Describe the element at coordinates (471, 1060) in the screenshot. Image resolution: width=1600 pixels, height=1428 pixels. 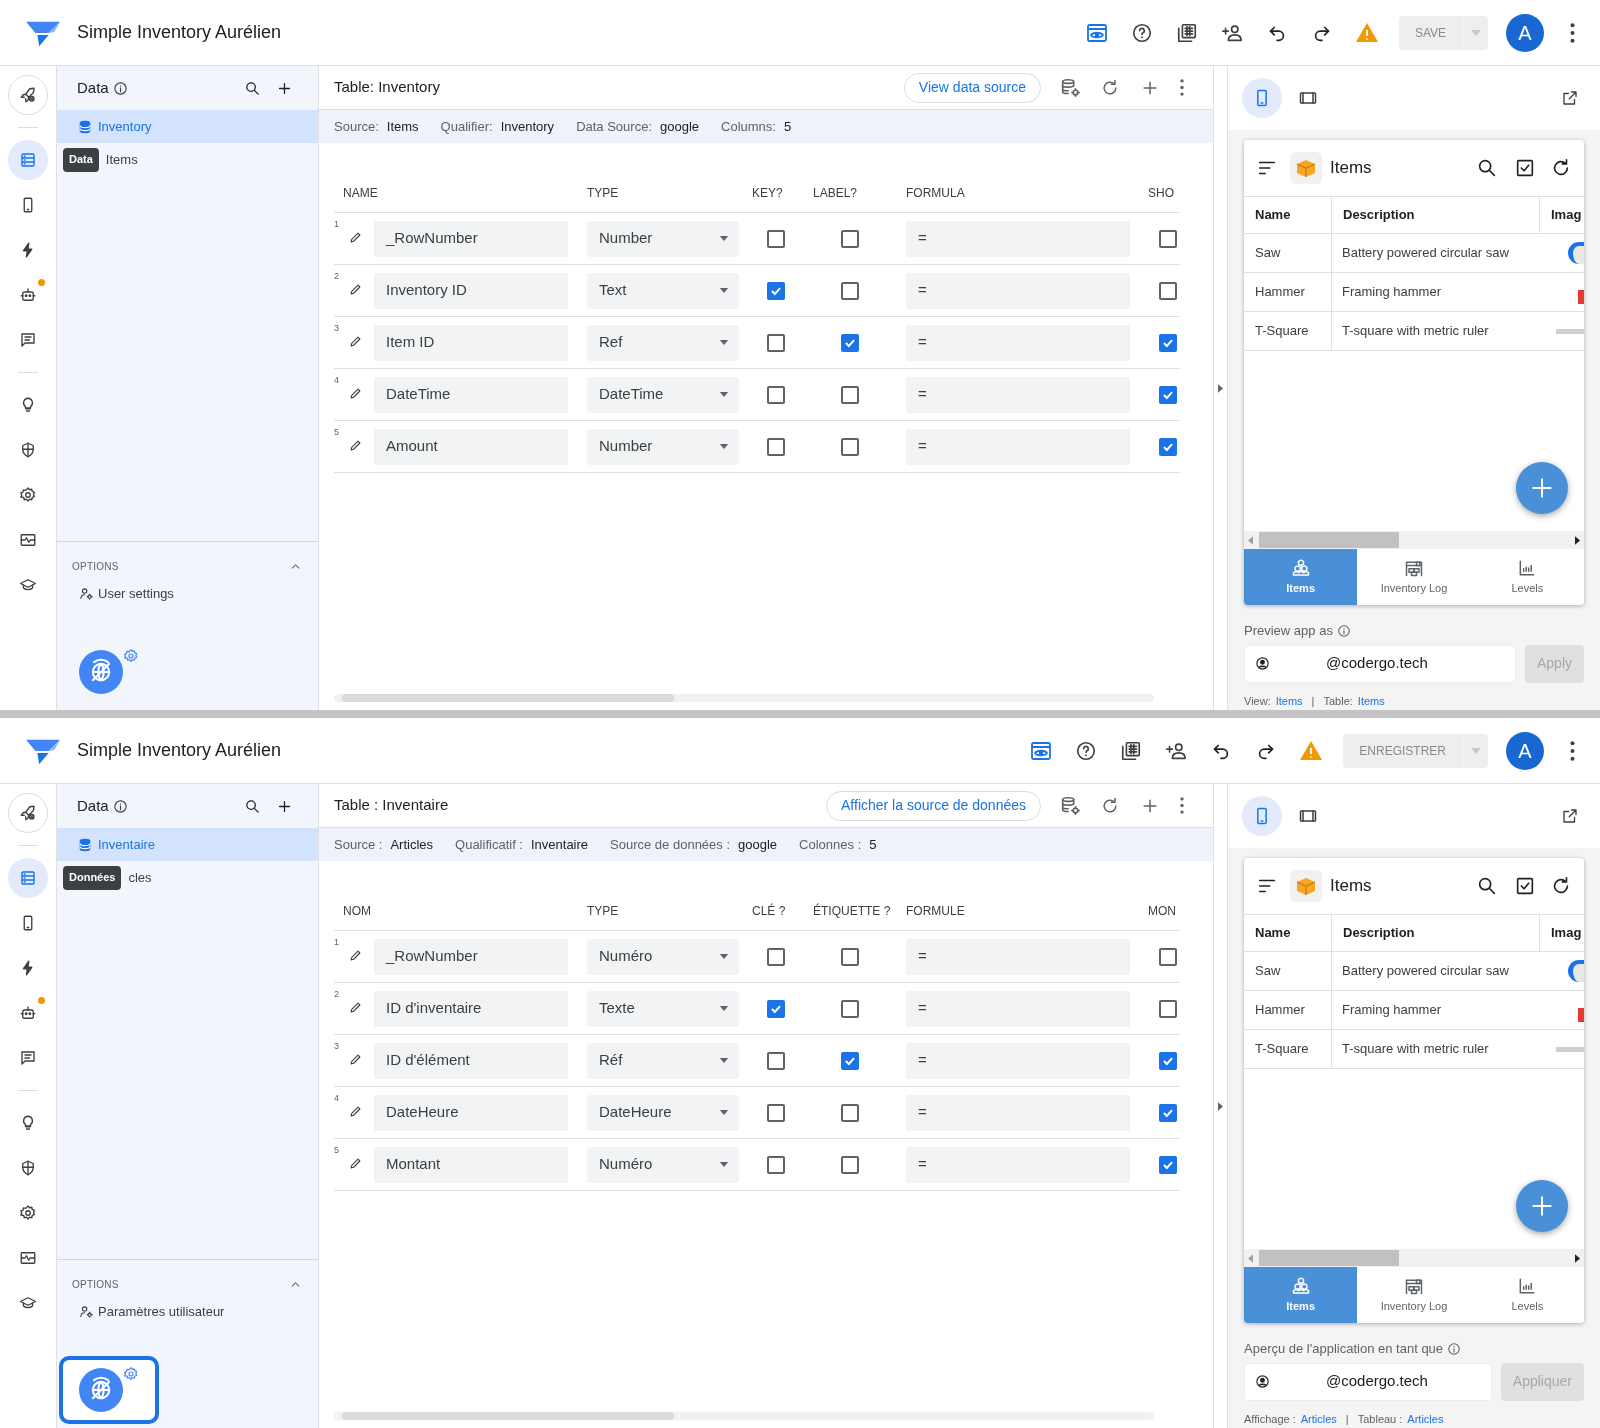
I see `column-name-field: ID d'élément` at that location.